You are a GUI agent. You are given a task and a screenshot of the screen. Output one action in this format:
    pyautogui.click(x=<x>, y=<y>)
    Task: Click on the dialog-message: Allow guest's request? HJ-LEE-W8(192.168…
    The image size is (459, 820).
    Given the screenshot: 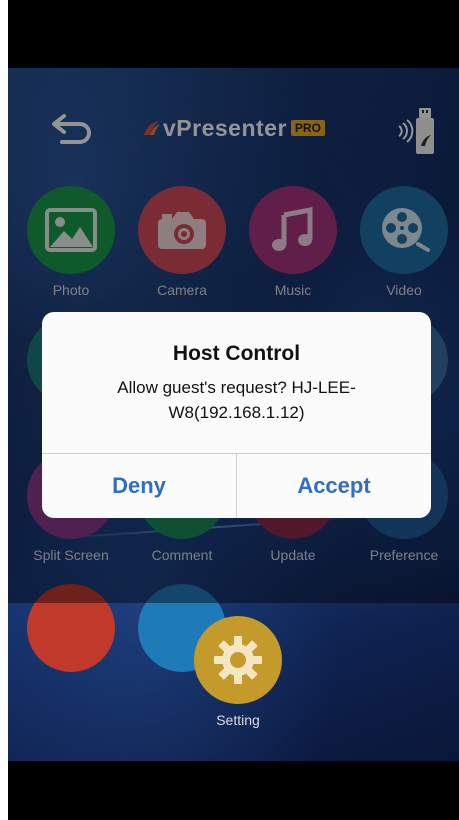 What is the action you would take?
    pyautogui.click(x=236, y=400)
    